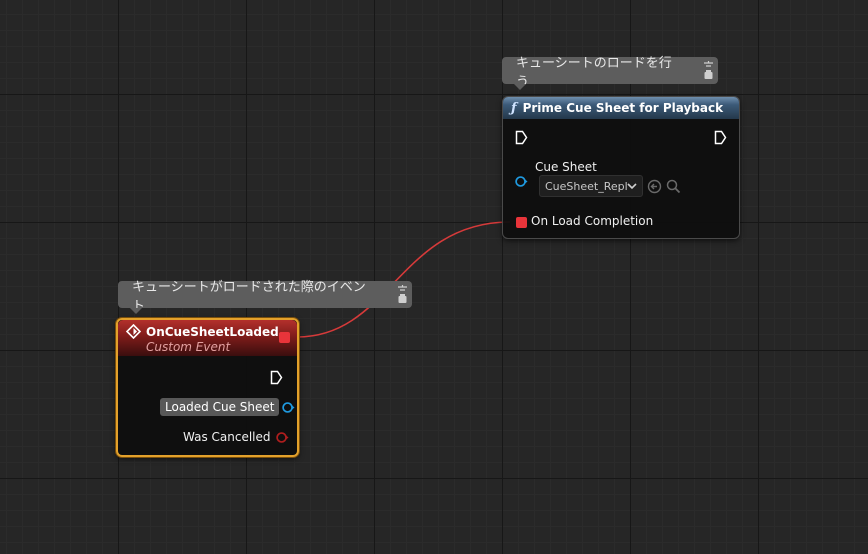 This screenshot has height=554, width=868. I want to click on on-load-completion-delegate-pin-icon, so click(521, 222).